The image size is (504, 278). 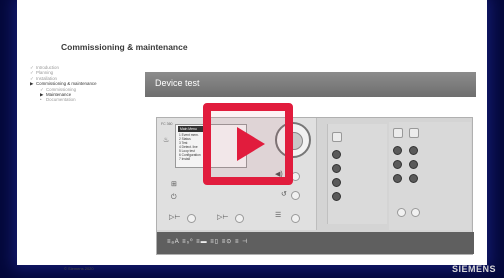 I want to click on video-play-button, so click(x=248, y=144).